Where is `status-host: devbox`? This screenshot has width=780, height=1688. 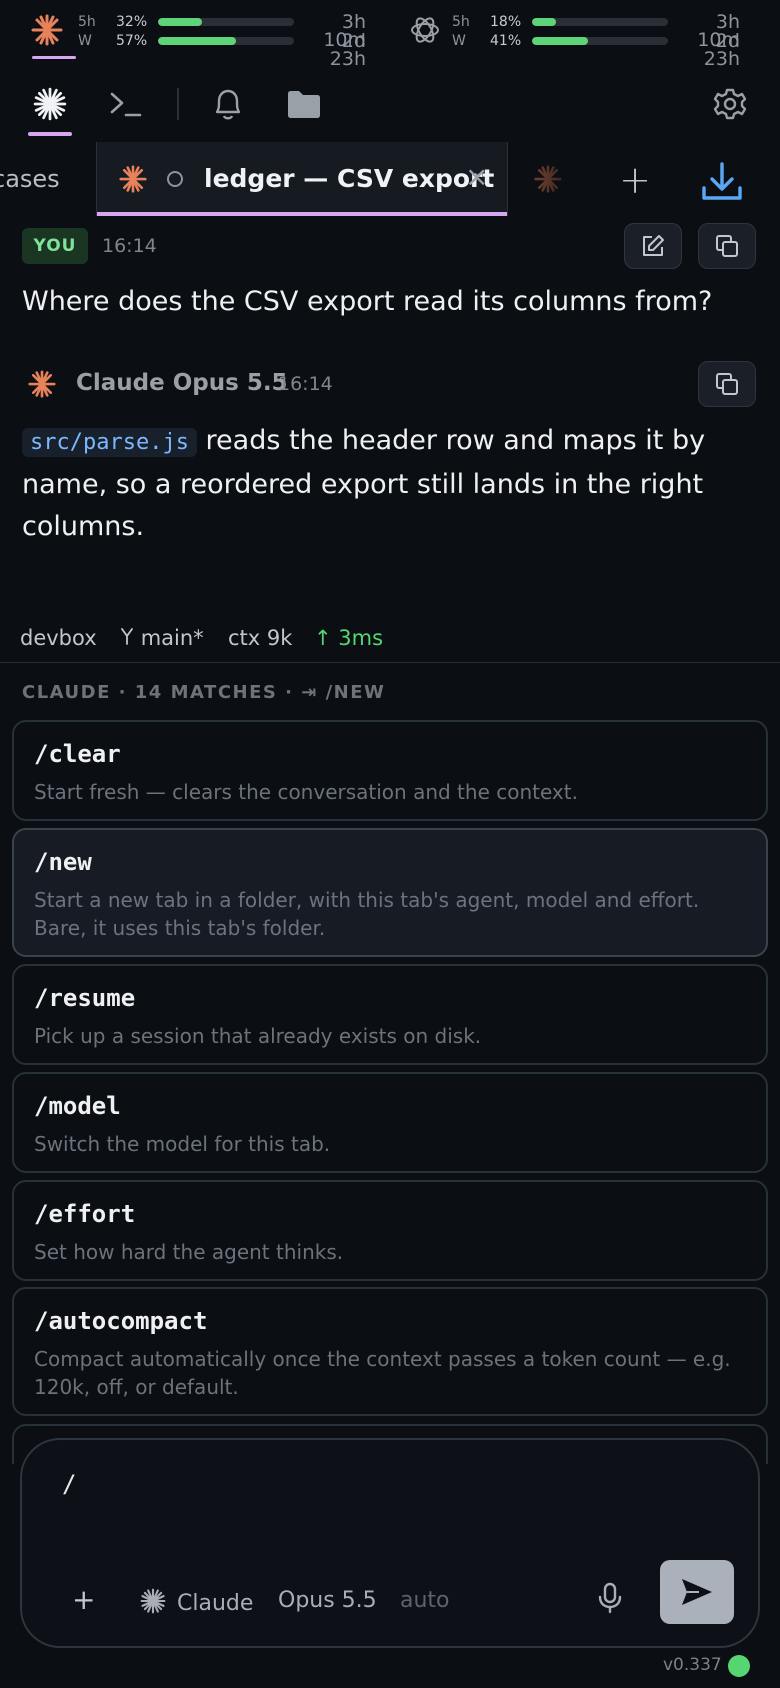 status-host: devbox is located at coordinates (58, 638).